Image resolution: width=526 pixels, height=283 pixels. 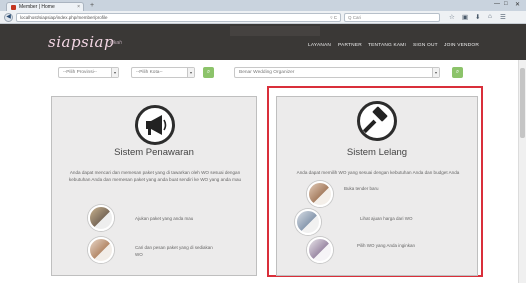 What do you see at coordinates (387, 45) in the screenshot?
I see `menu-tentang-kami: TENTANG KAMI` at bounding box center [387, 45].